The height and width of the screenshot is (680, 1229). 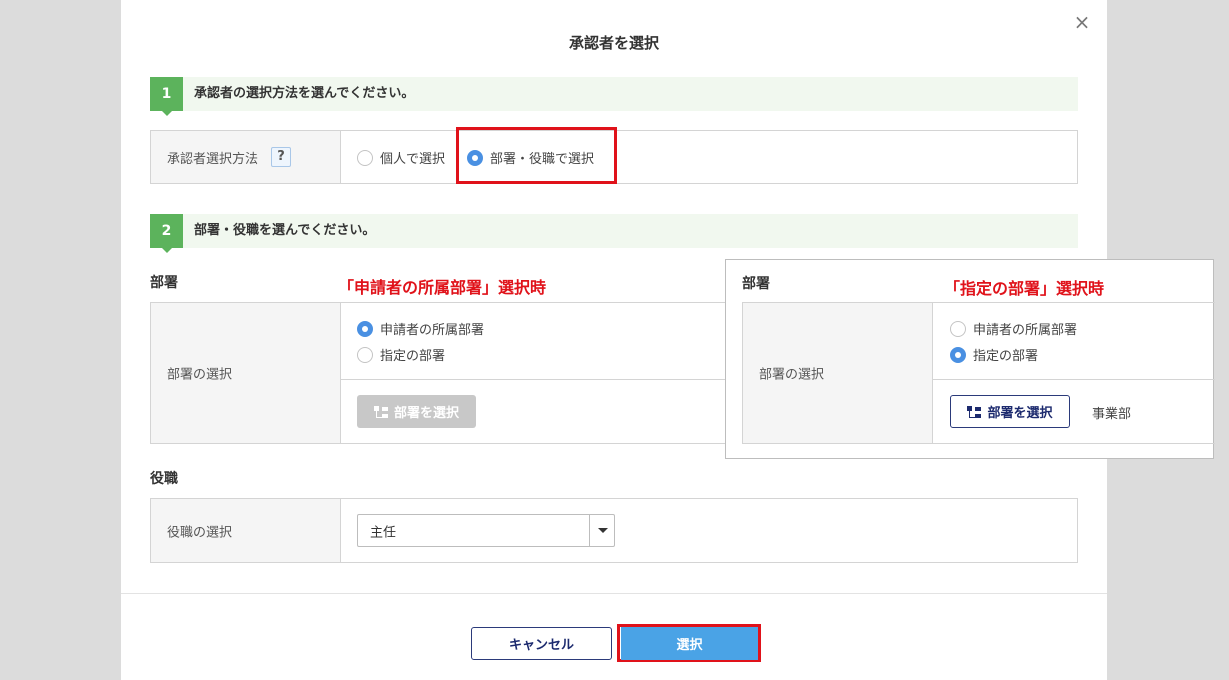 What do you see at coordinates (601, 530) in the screenshot?
I see `chevron-down-icon` at bounding box center [601, 530].